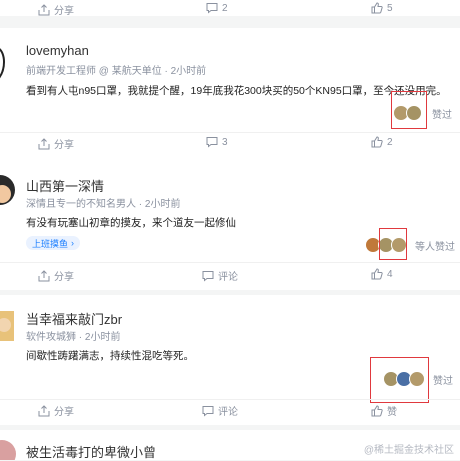 Image resolution: width=460 pixels, height=461 pixels. Describe the element at coordinates (225, 142) in the screenshot. I see `comment-count: 3` at that location.